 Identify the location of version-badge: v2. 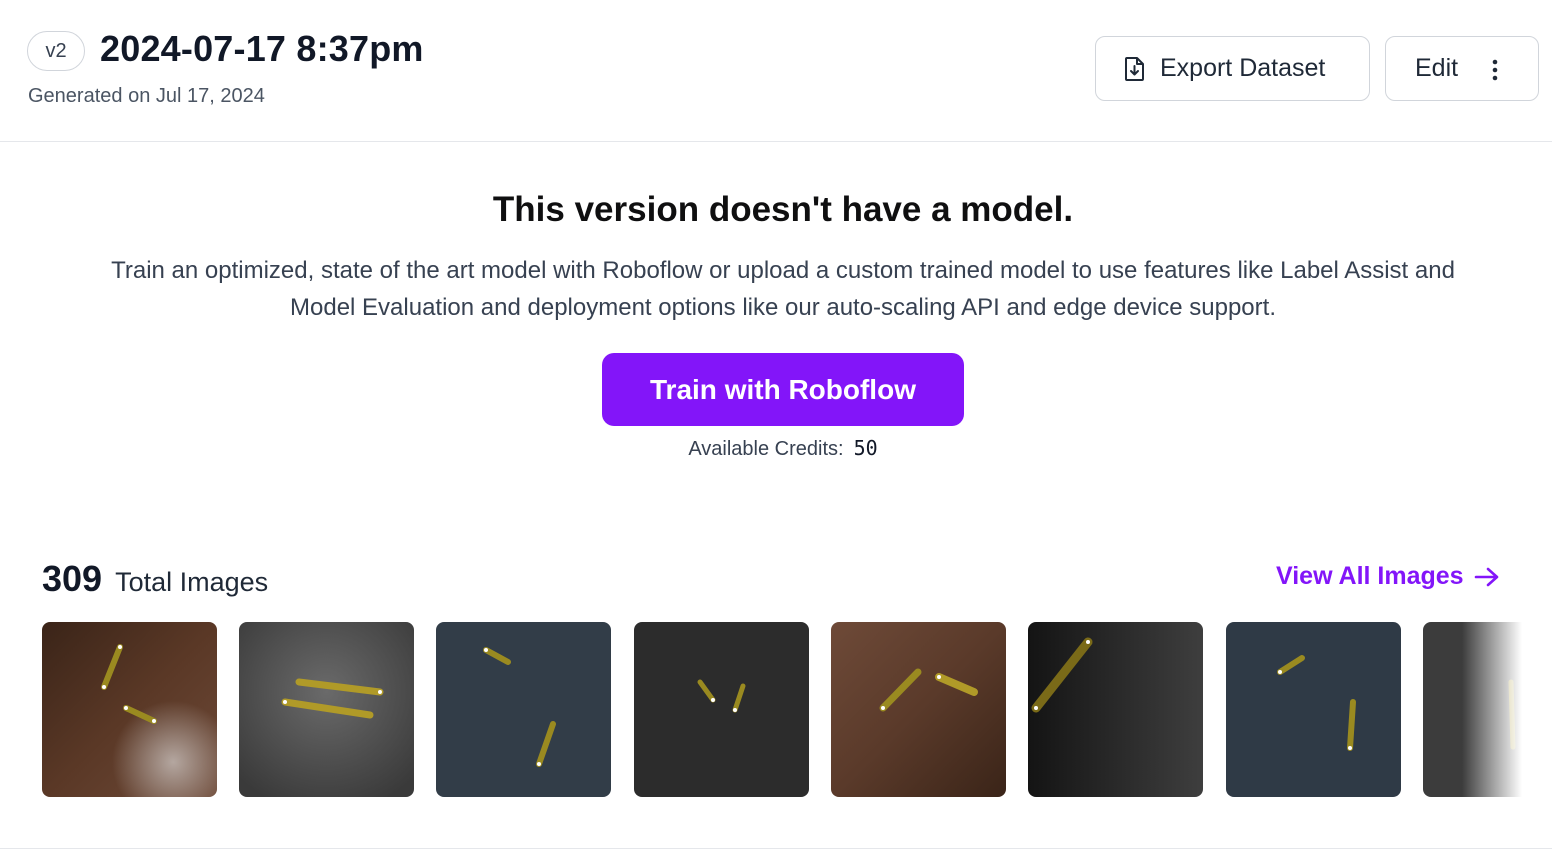
(56, 51).